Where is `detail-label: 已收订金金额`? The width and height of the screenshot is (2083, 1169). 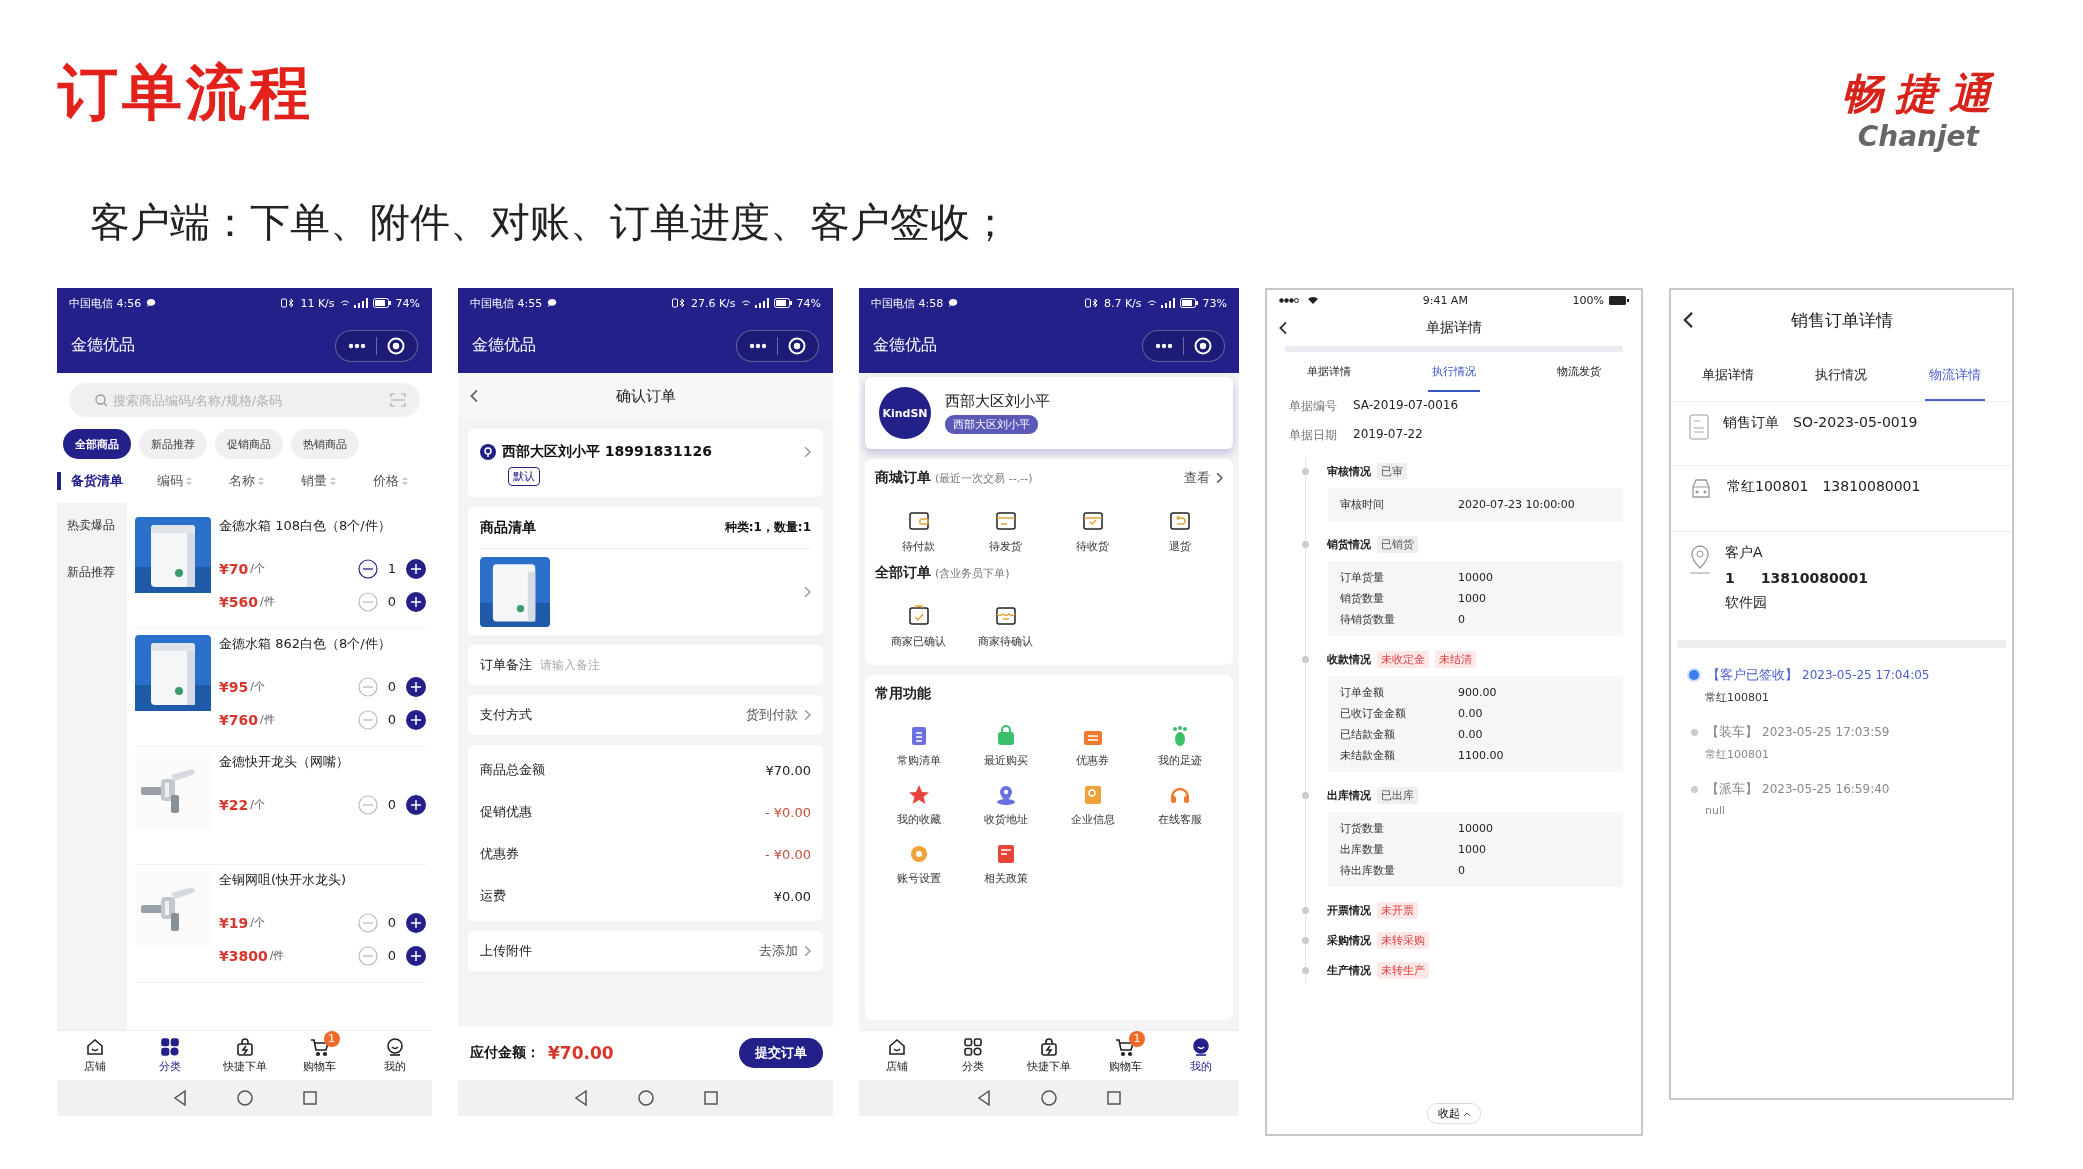 detail-label: 已收订金金额 is located at coordinates (1373, 713).